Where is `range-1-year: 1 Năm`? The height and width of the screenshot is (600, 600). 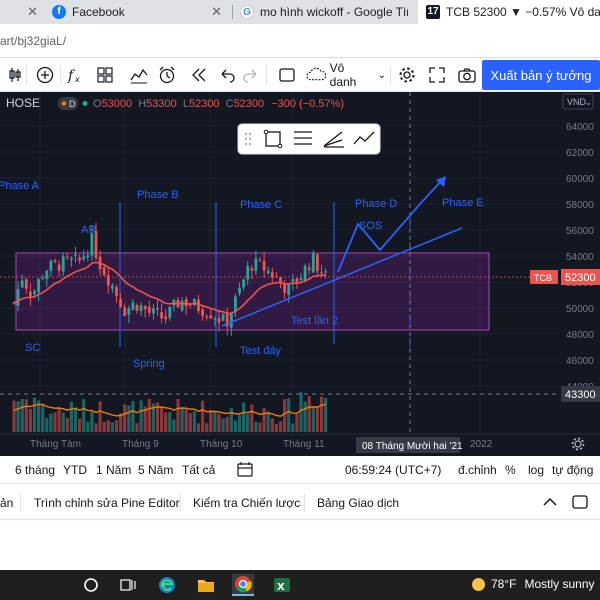
range-1-year: 1 Năm is located at coordinates (113, 470).